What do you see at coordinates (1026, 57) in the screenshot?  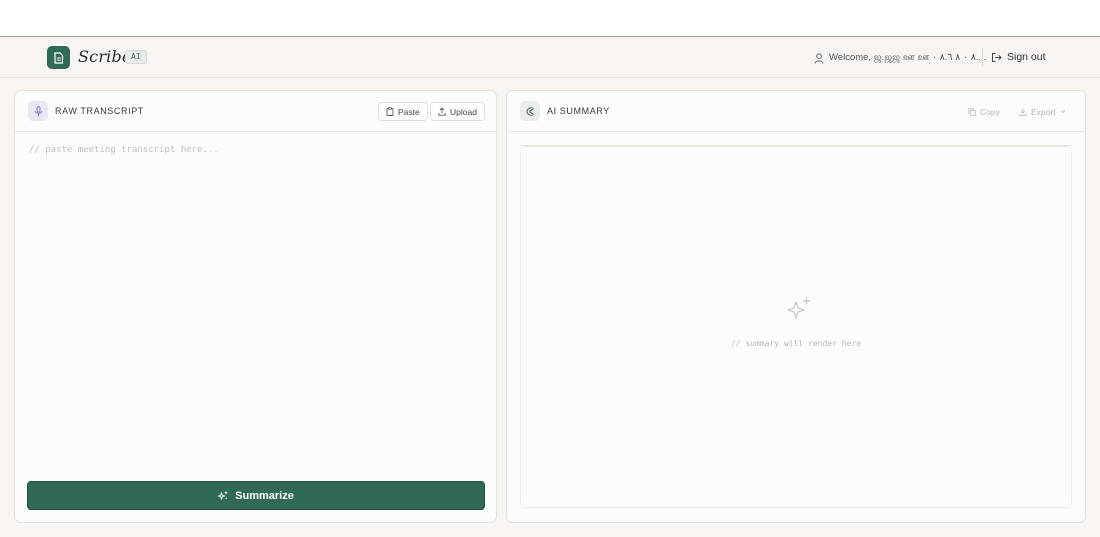 I see `sign-out-label: Sign out` at bounding box center [1026, 57].